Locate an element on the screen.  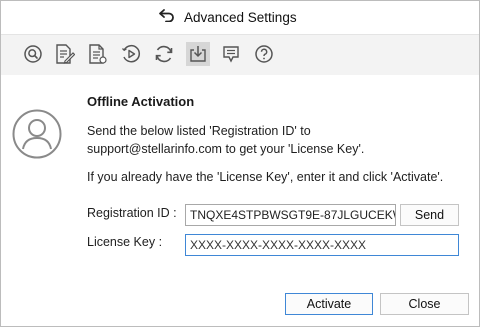
toolbar is located at coordinates (240, 54).